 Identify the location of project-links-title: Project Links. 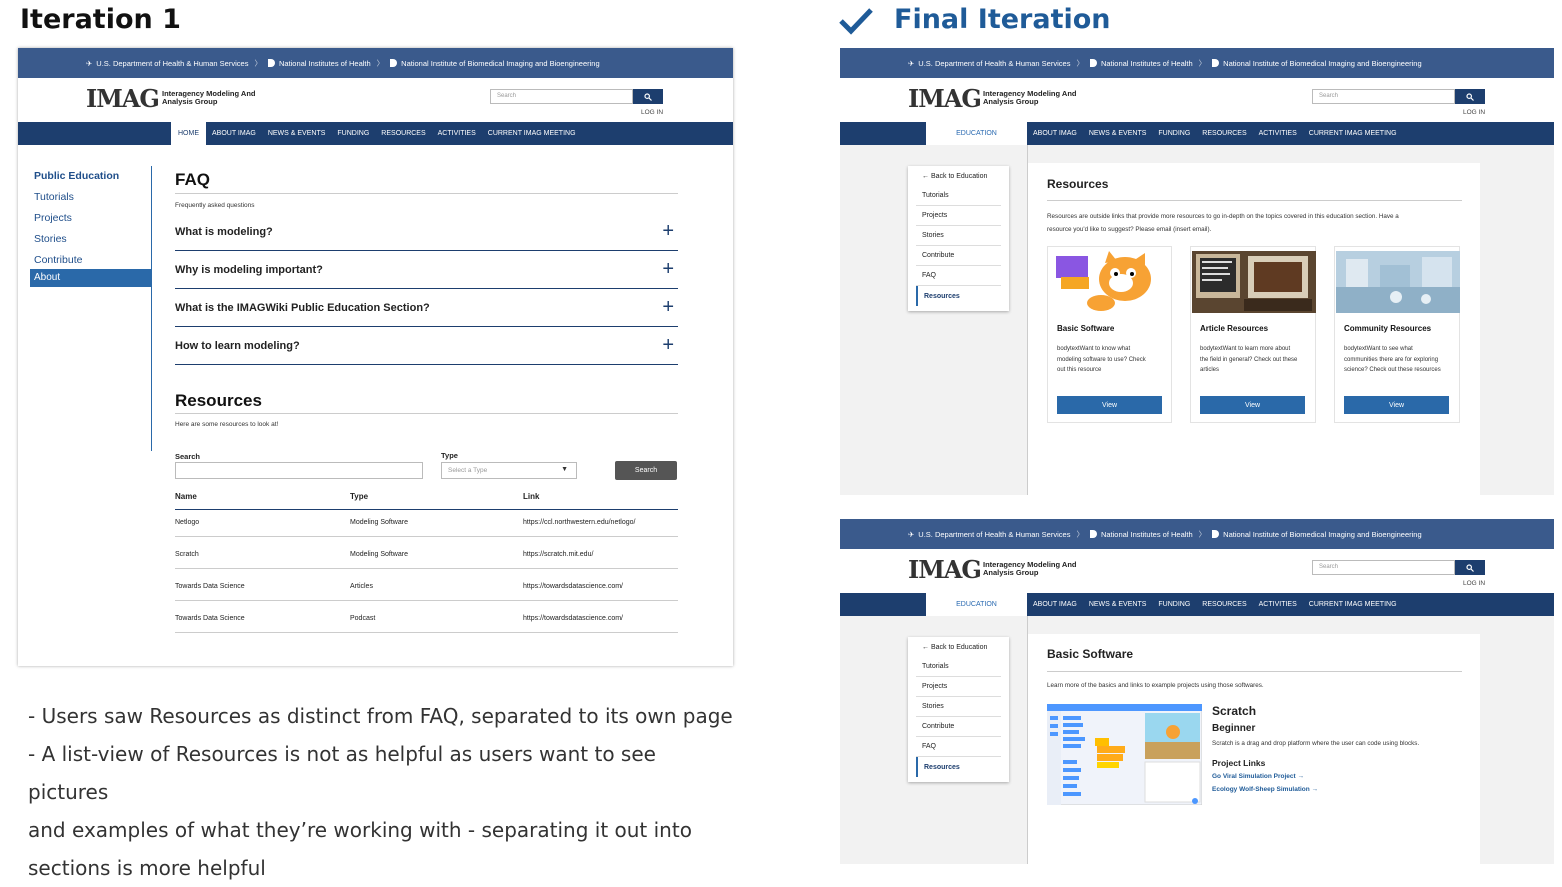
(1239, 763).